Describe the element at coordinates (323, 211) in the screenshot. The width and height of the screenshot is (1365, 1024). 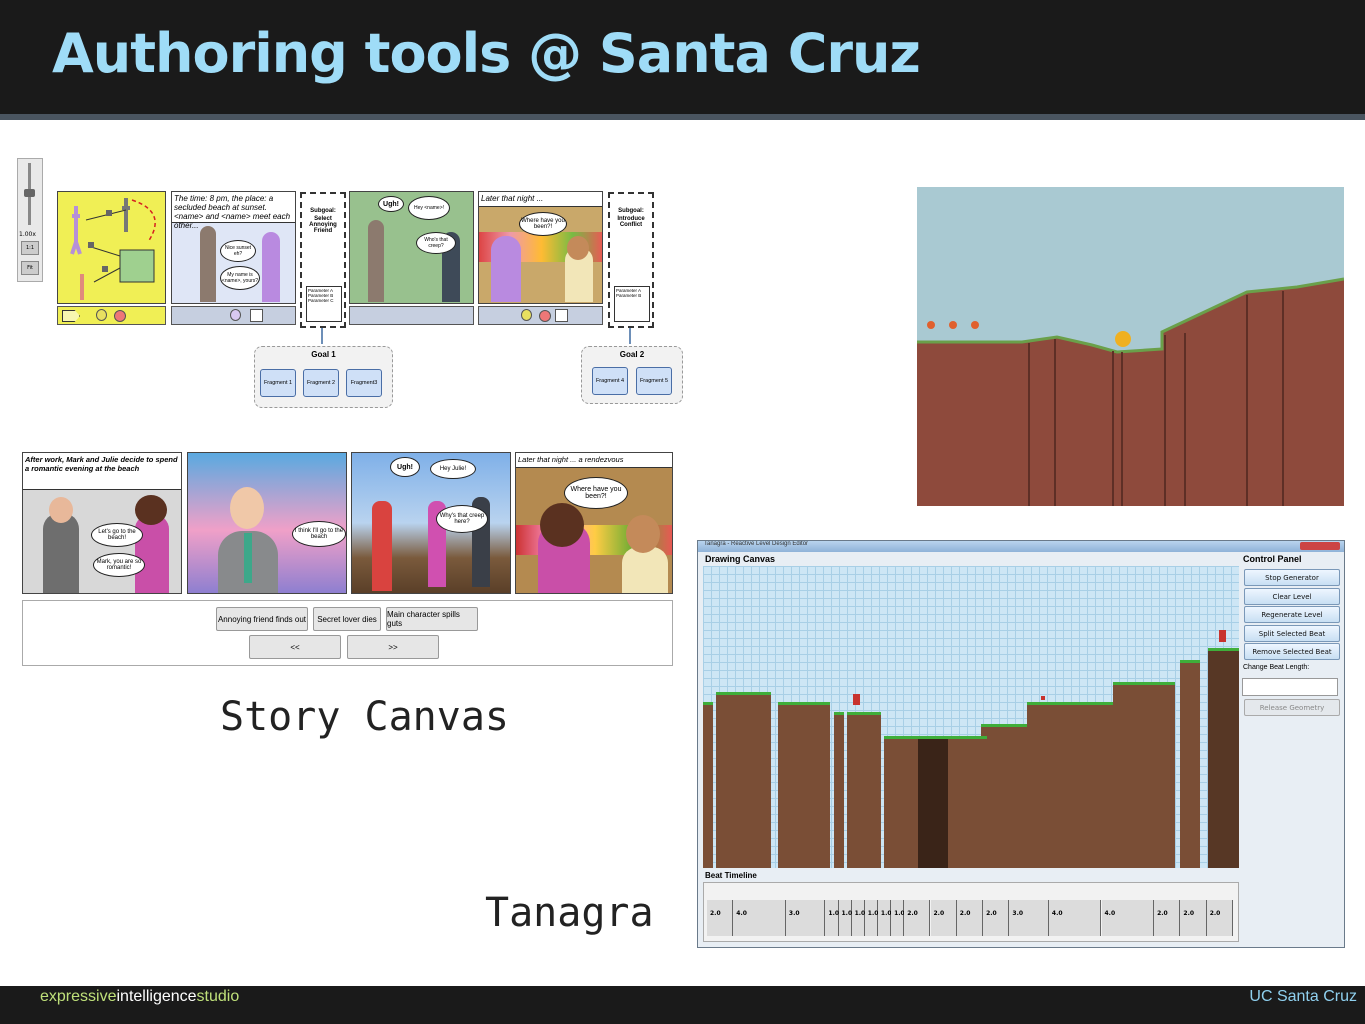
I see `subgoal-1-title: Subgoal:` at that location.